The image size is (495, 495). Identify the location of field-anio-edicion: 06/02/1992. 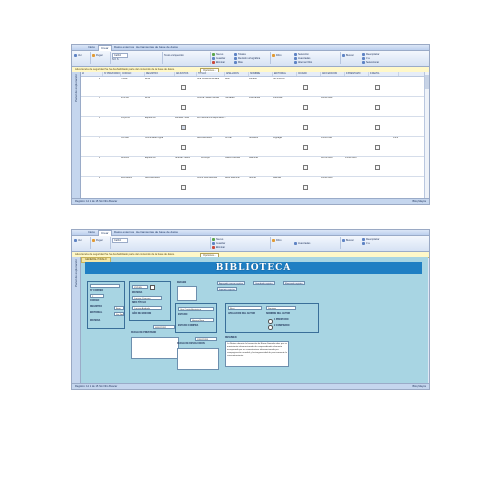
(164, 327).